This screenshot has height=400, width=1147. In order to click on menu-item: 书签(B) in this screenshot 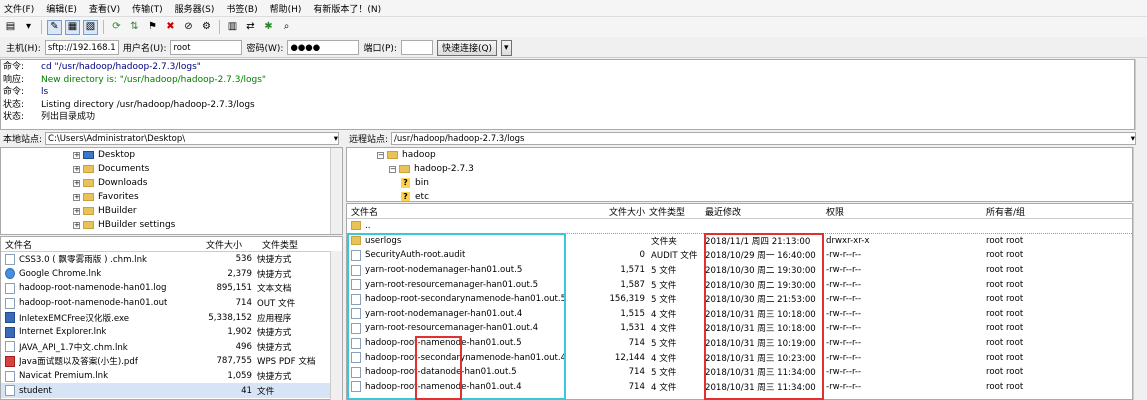, I will do `click(241, 8)`.